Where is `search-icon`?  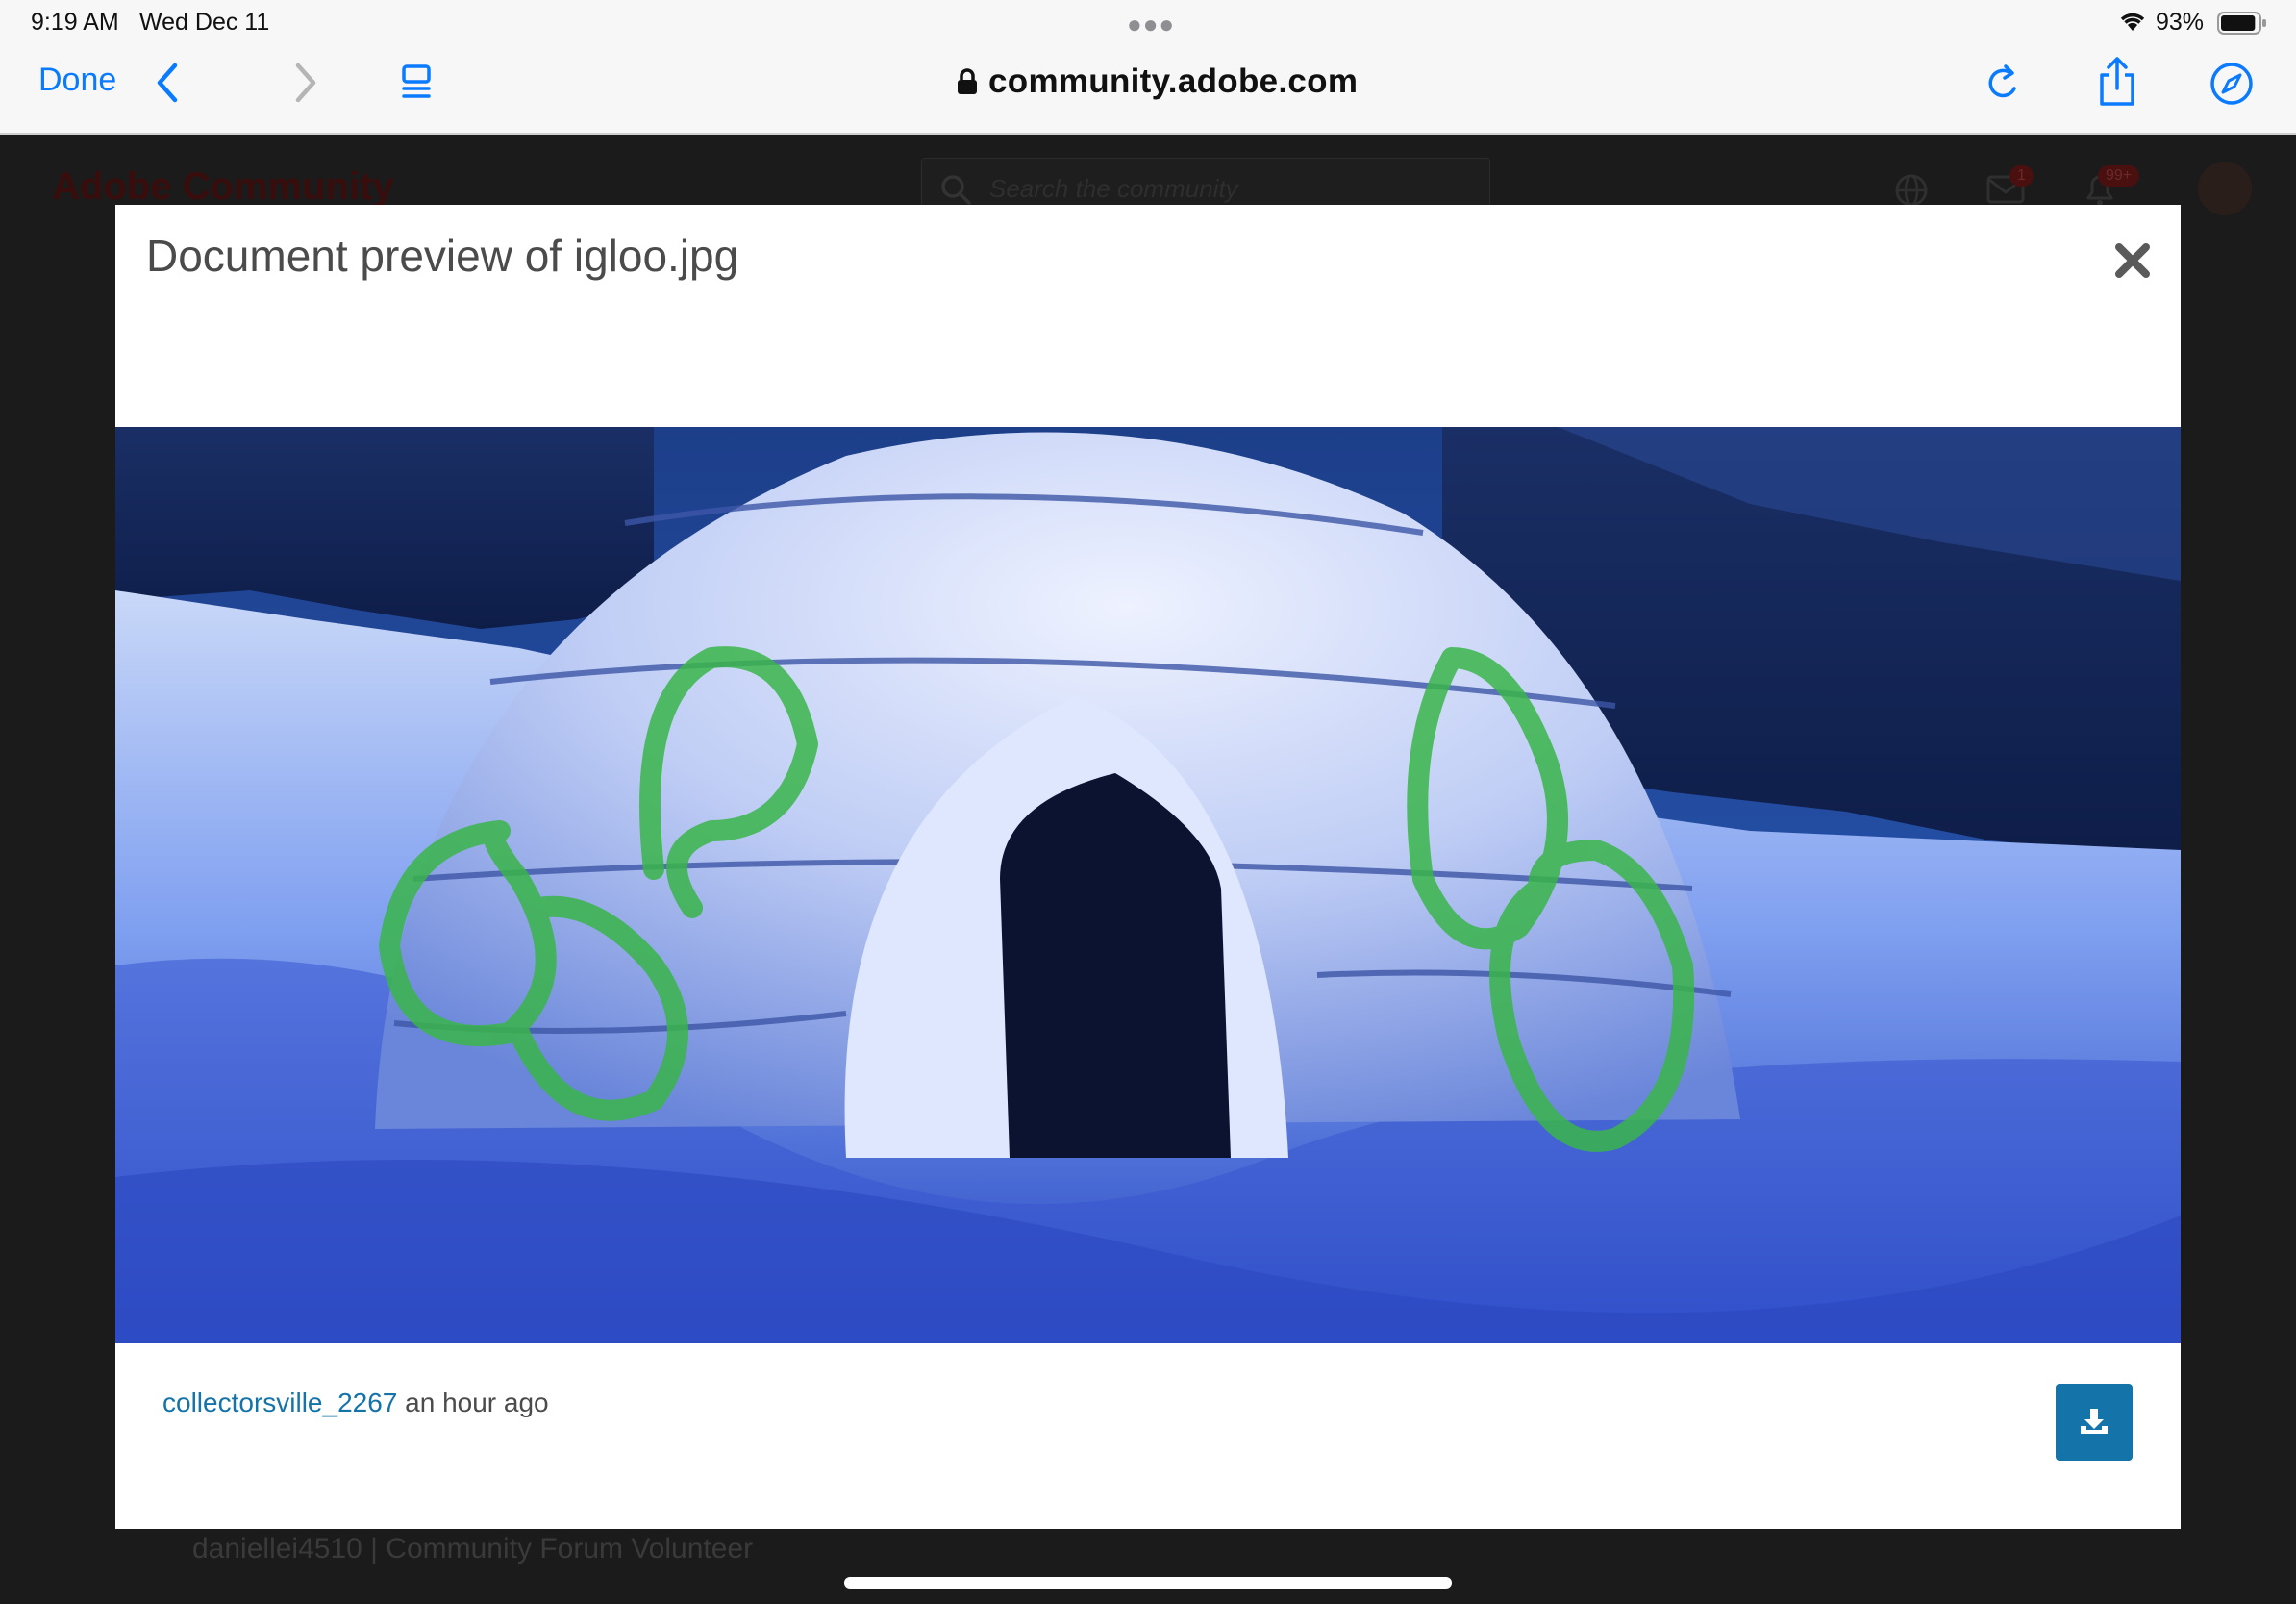
search-icon is located at coordinates (956, 190).